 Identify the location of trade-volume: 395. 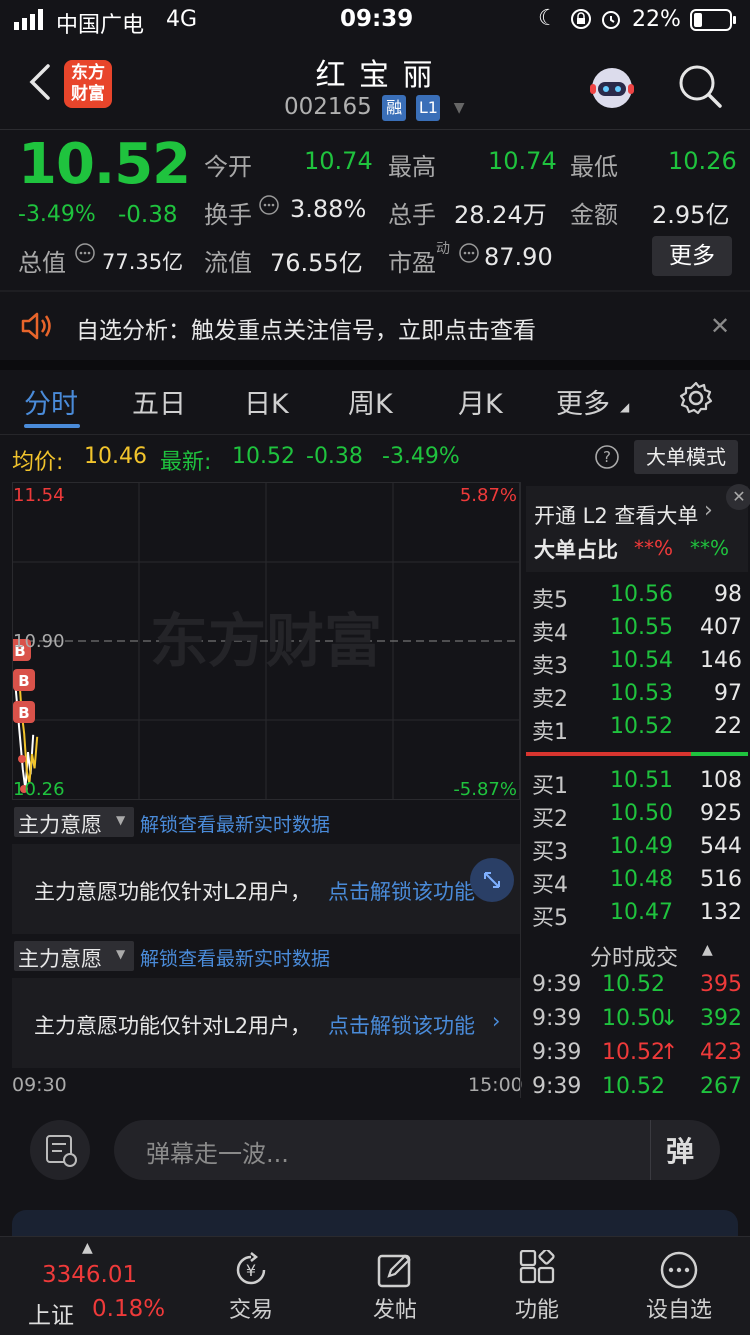
(721, 984).